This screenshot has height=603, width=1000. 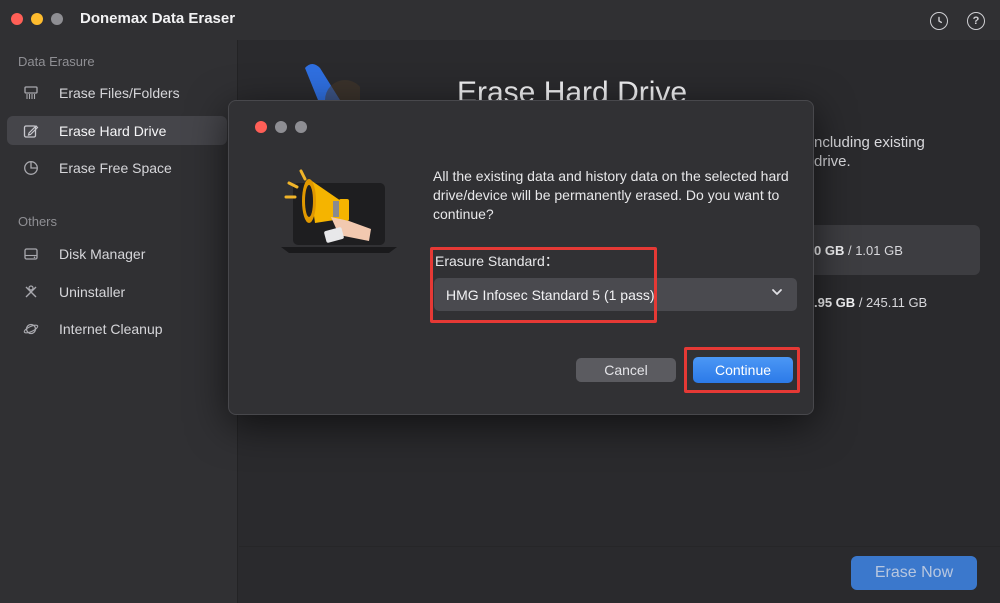 What do you see at coordinates (31, 131) in the screenshot?
I see `drive-edit-icon` at bounding box center [31, 131].